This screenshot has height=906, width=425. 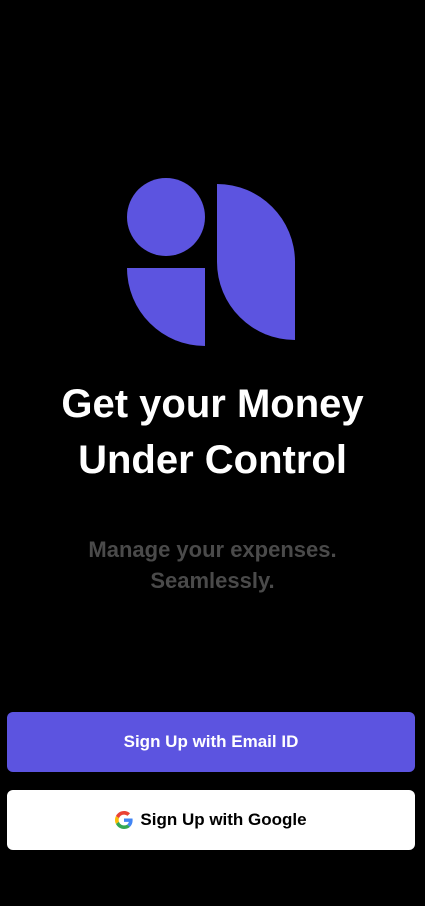 I want to click on sign-up-google-label: Sign Up with Google, so click(x=223, y=819).